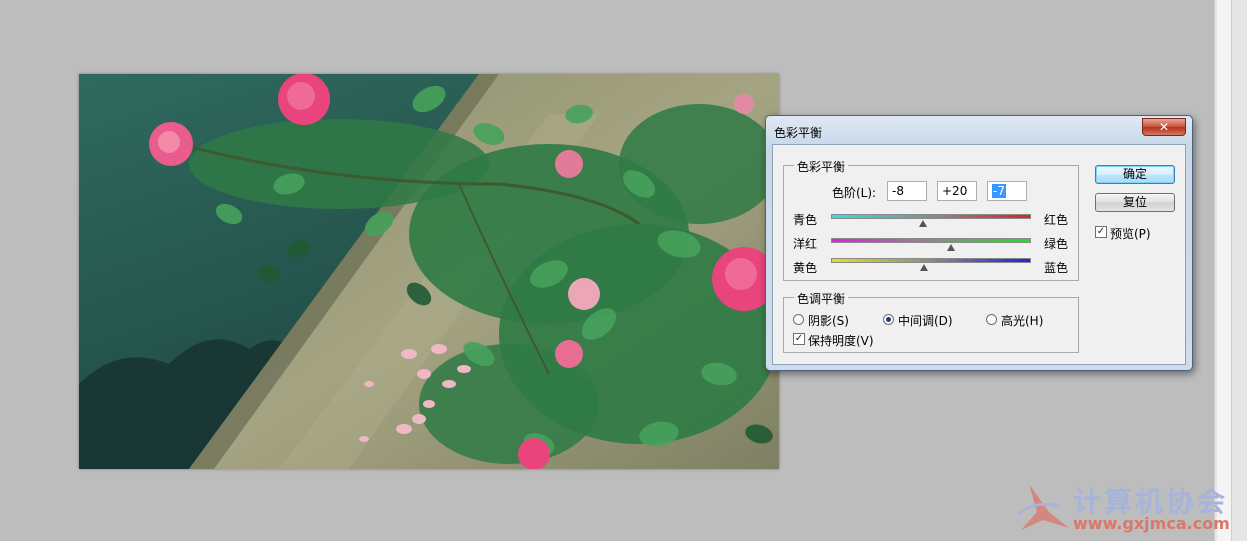  Describe the element at coordinates (805, 268) in the screenshot. I see `slider-left-label: 黄色` at that location.